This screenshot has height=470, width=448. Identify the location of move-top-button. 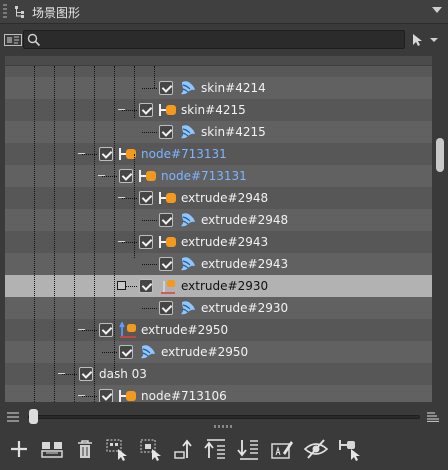
(216, 449).